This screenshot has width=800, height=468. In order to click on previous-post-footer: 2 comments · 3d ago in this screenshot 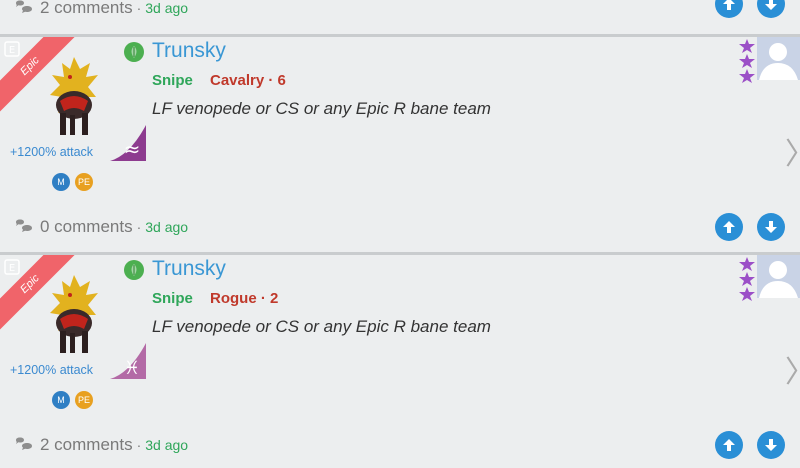, I will do `click(400, 10)`.